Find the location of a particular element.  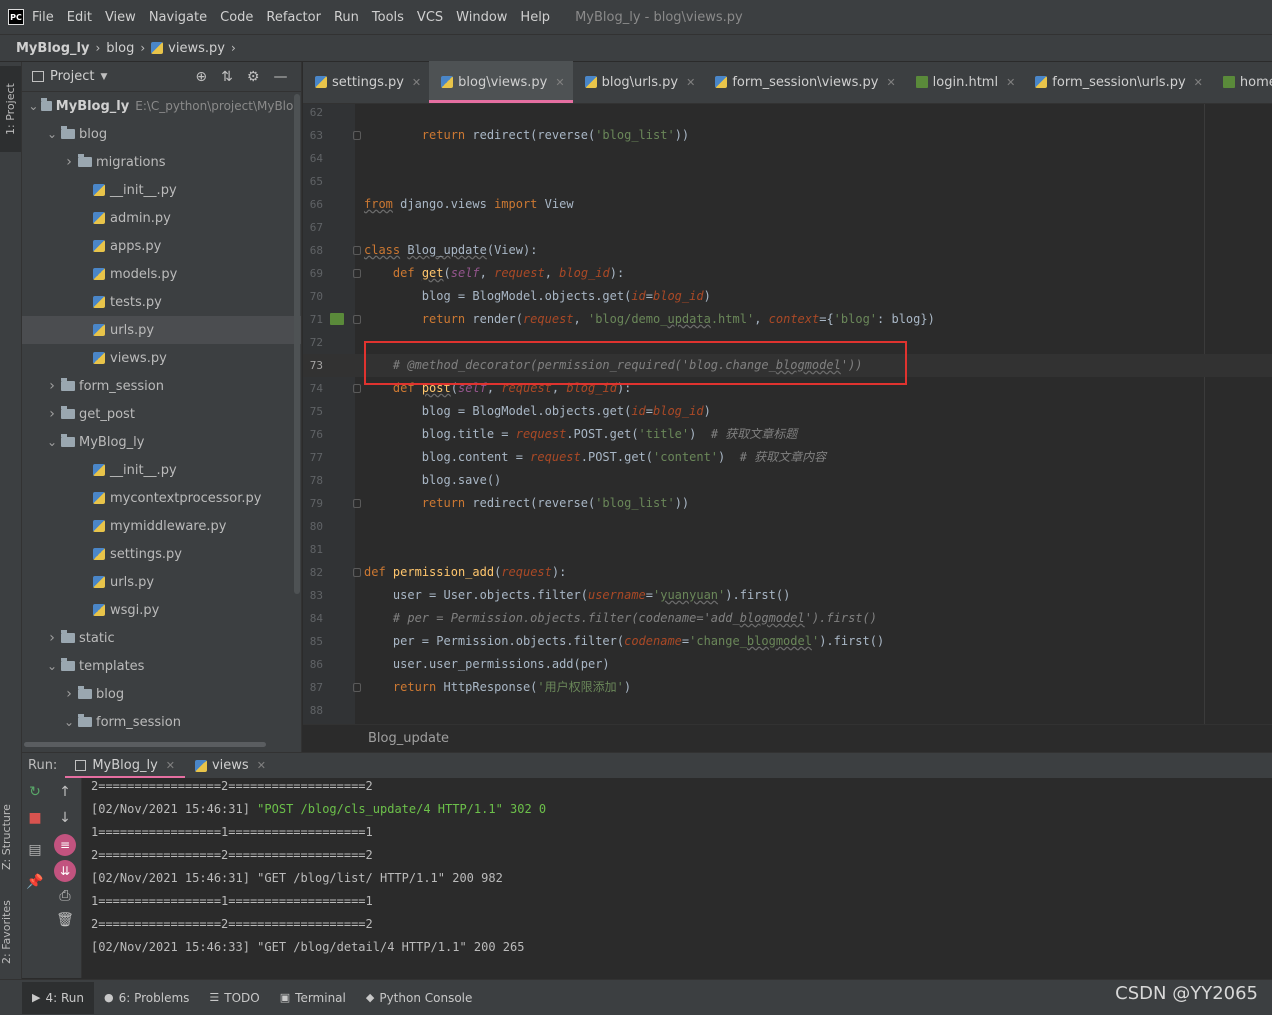

code-line: 74 def post(self, request, blog_id): is located at coordinates (787, 388).